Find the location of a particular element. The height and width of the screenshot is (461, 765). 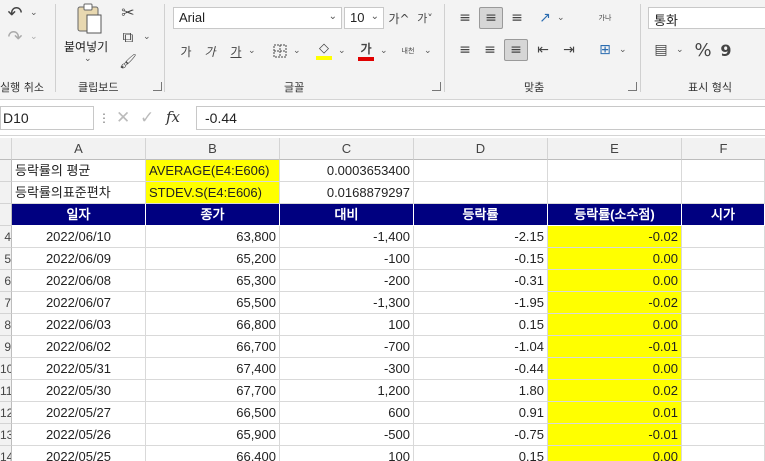

change-cell: -200 is located at coordinates (347, 281).